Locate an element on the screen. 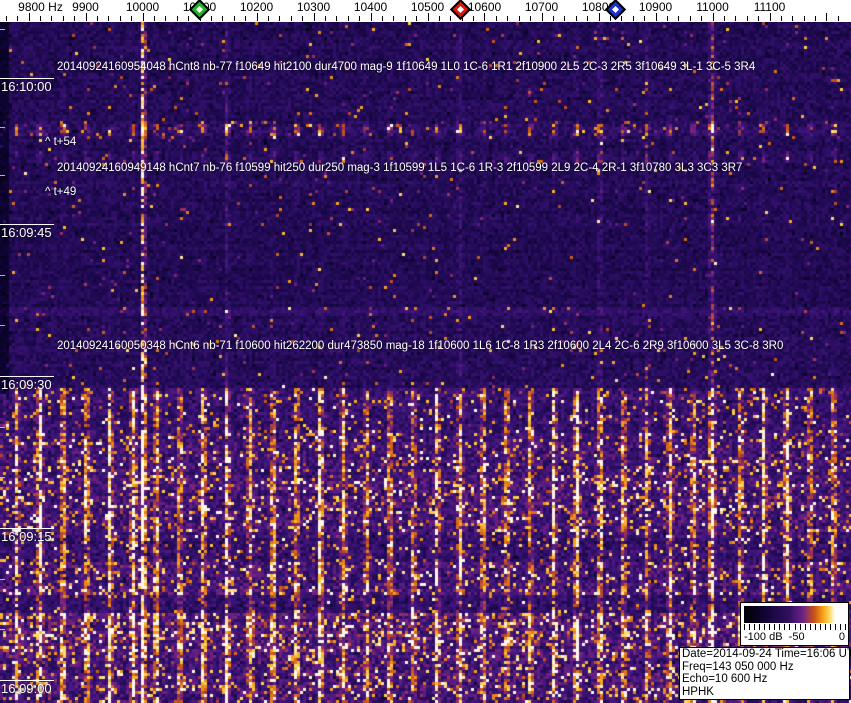 The image size is (851, 703). info-frequency: Freq=143 050 000 Hz is located at coordinates (738, 666).